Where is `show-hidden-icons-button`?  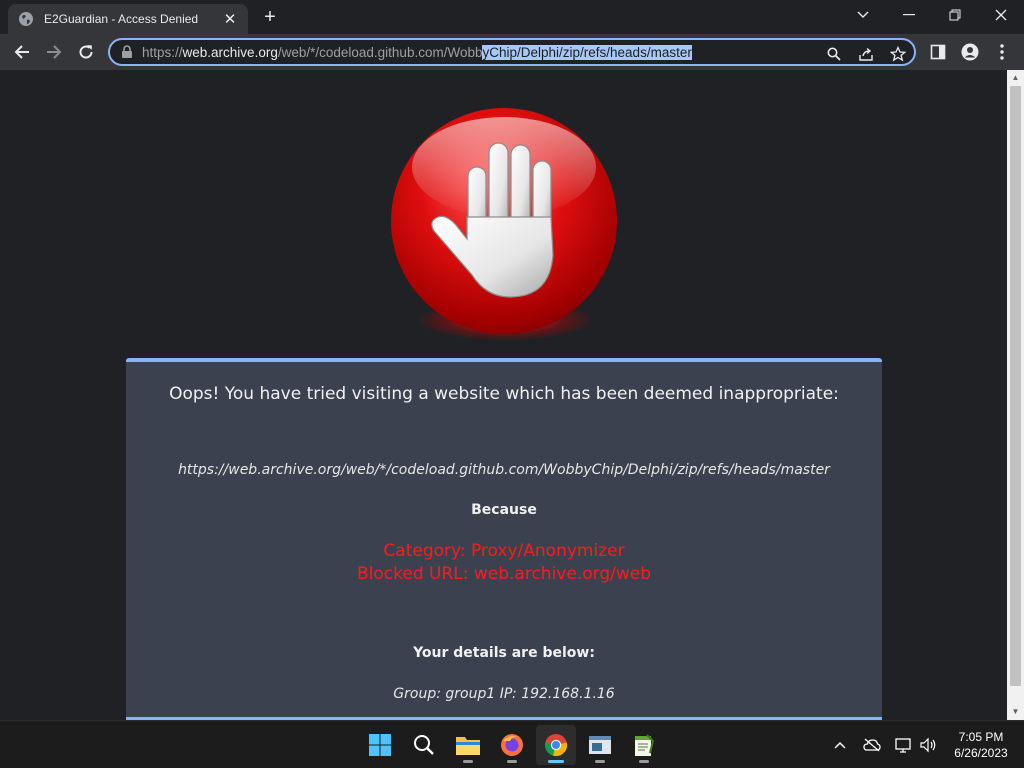 show-hidden-icons-button is located at coordinates (840, 745).